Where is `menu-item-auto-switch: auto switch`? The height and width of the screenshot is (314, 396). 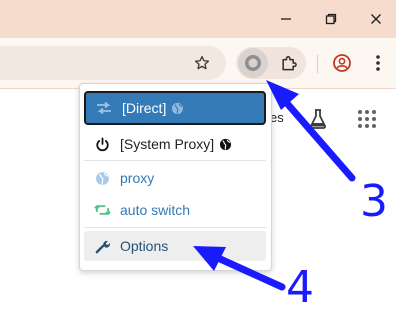
menu-item-auto-switch: auto switch is located at coordinates (175, 210).